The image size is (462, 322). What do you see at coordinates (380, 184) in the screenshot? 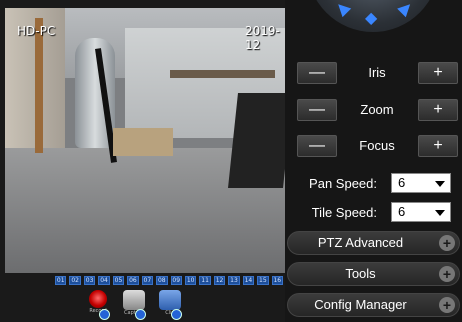
I see `pan-speed-row: Pan Speed: 6` at bounding box center [380, 184].